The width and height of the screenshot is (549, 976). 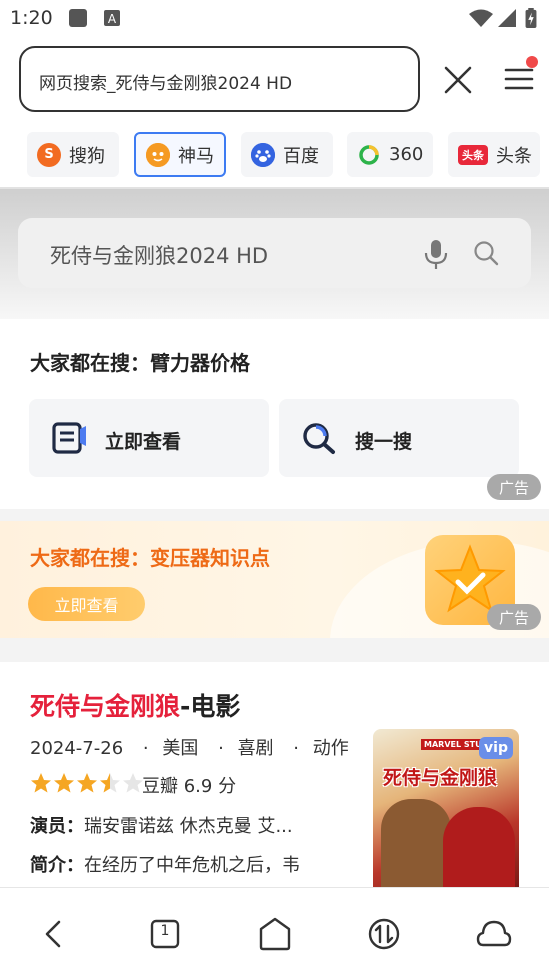 I want to click on shenma-logo-icon, so click(x=158, y=154).